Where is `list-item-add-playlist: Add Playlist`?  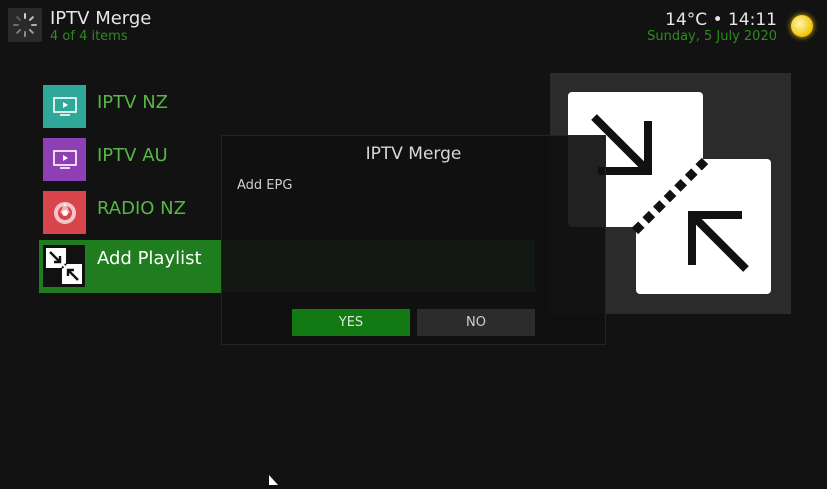 list-item-add-playlist: Add Playlist is located at coordinates (130, 266).